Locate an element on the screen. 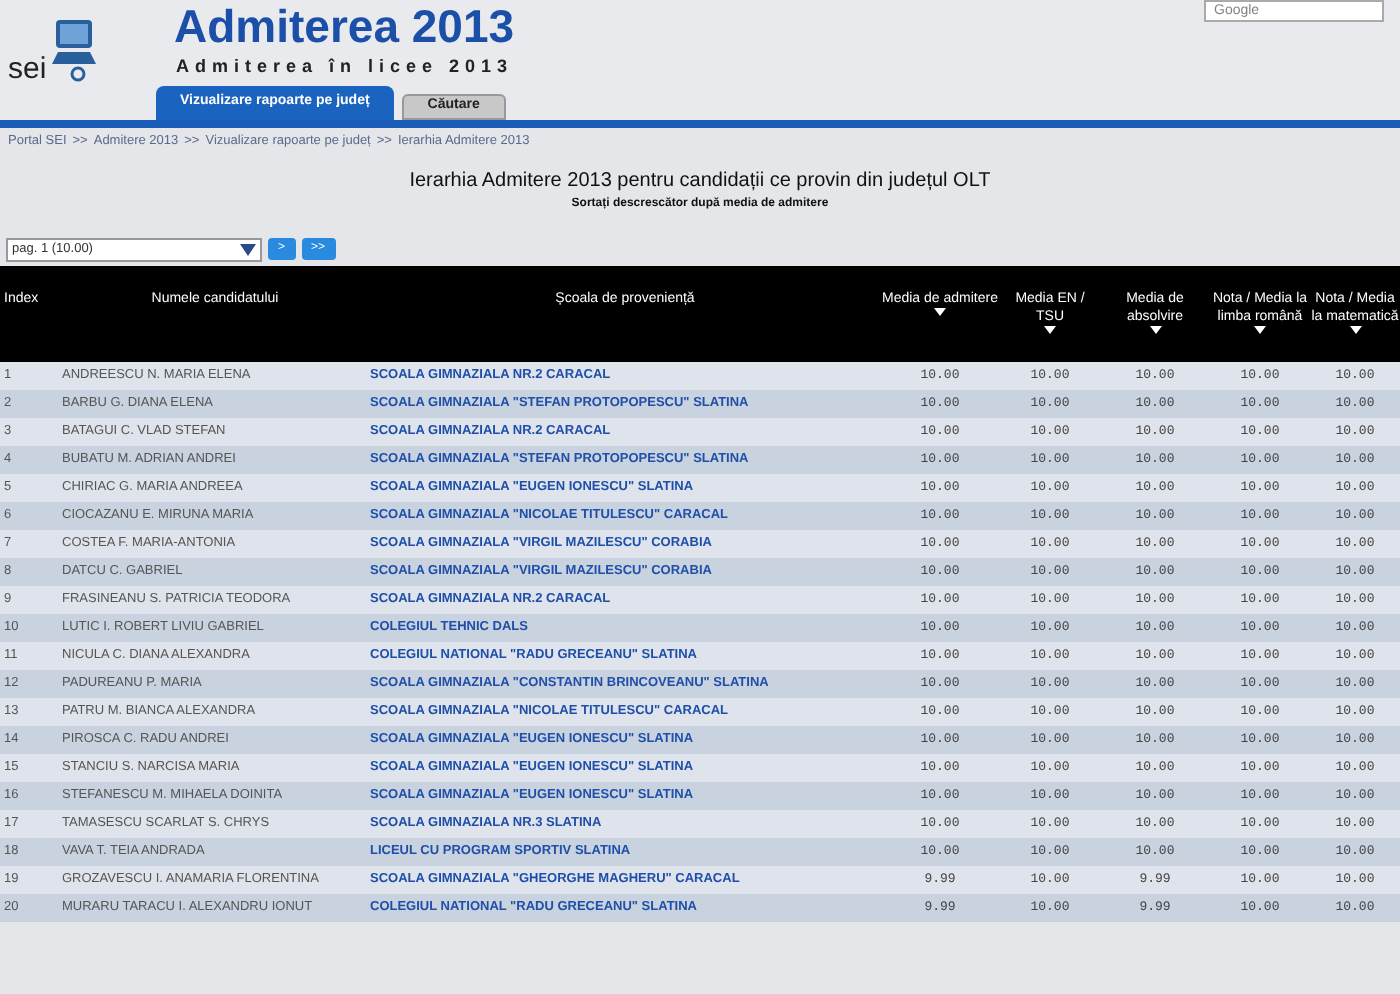 The width and height of the screenshot is (1400, 994). logo-text: sei is located at coordinates (27, 69).